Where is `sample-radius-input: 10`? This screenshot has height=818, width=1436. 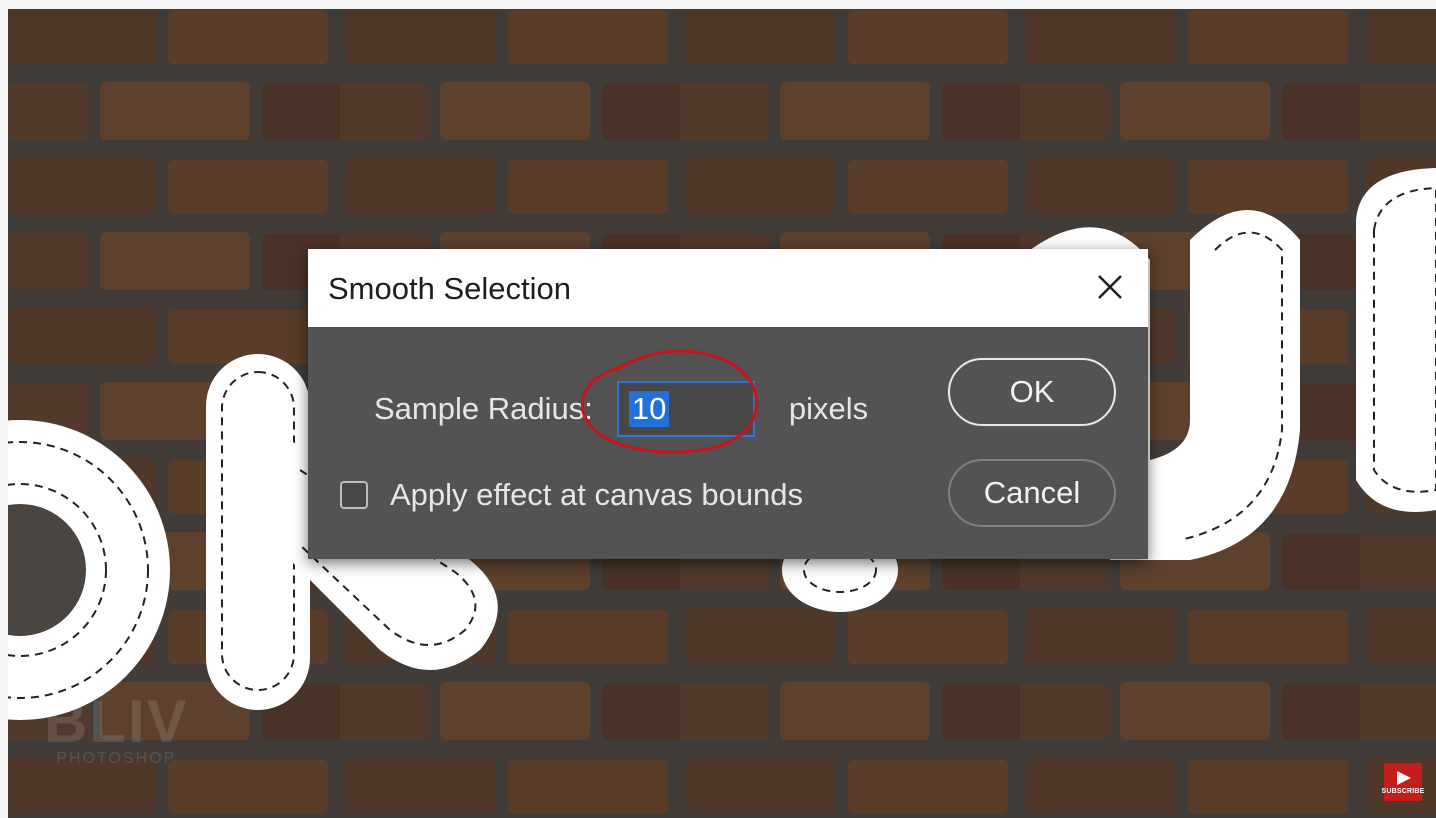
sample-radius-input: 10 is located at coordinates (685, 409).